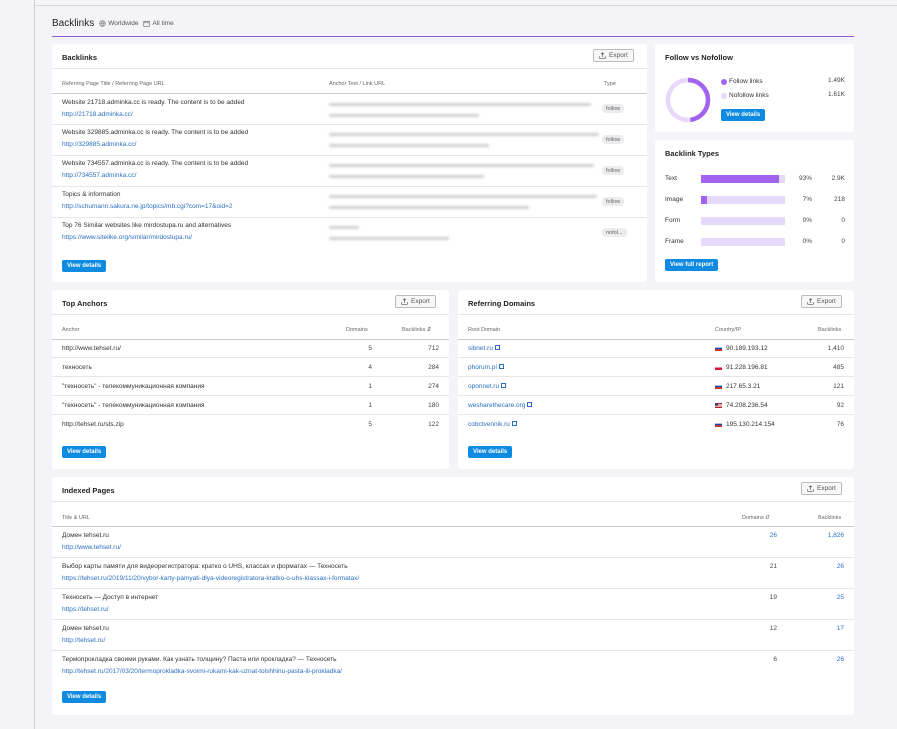  What do you see at coordinates (656, 314) in the screenshot?
I see `divider` at bounding box center [656, 314].